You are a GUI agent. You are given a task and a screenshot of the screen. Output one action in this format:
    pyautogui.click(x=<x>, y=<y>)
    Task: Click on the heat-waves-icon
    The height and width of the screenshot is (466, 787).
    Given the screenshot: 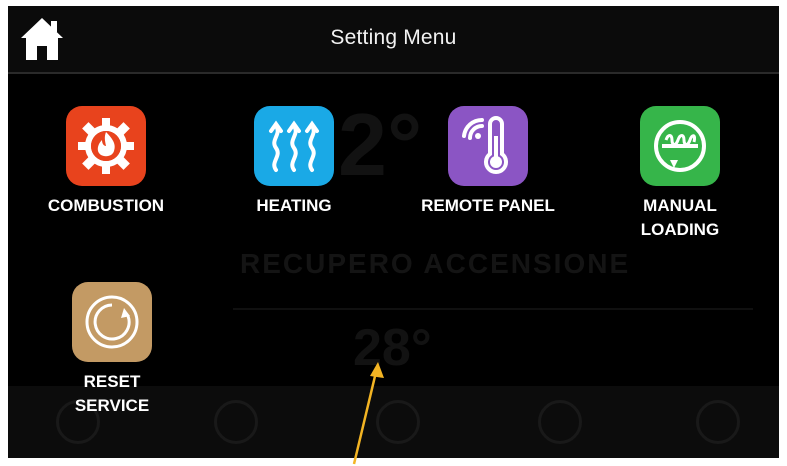 What is the action you would take?
    pyautogui.click(x=294, y=146)
    